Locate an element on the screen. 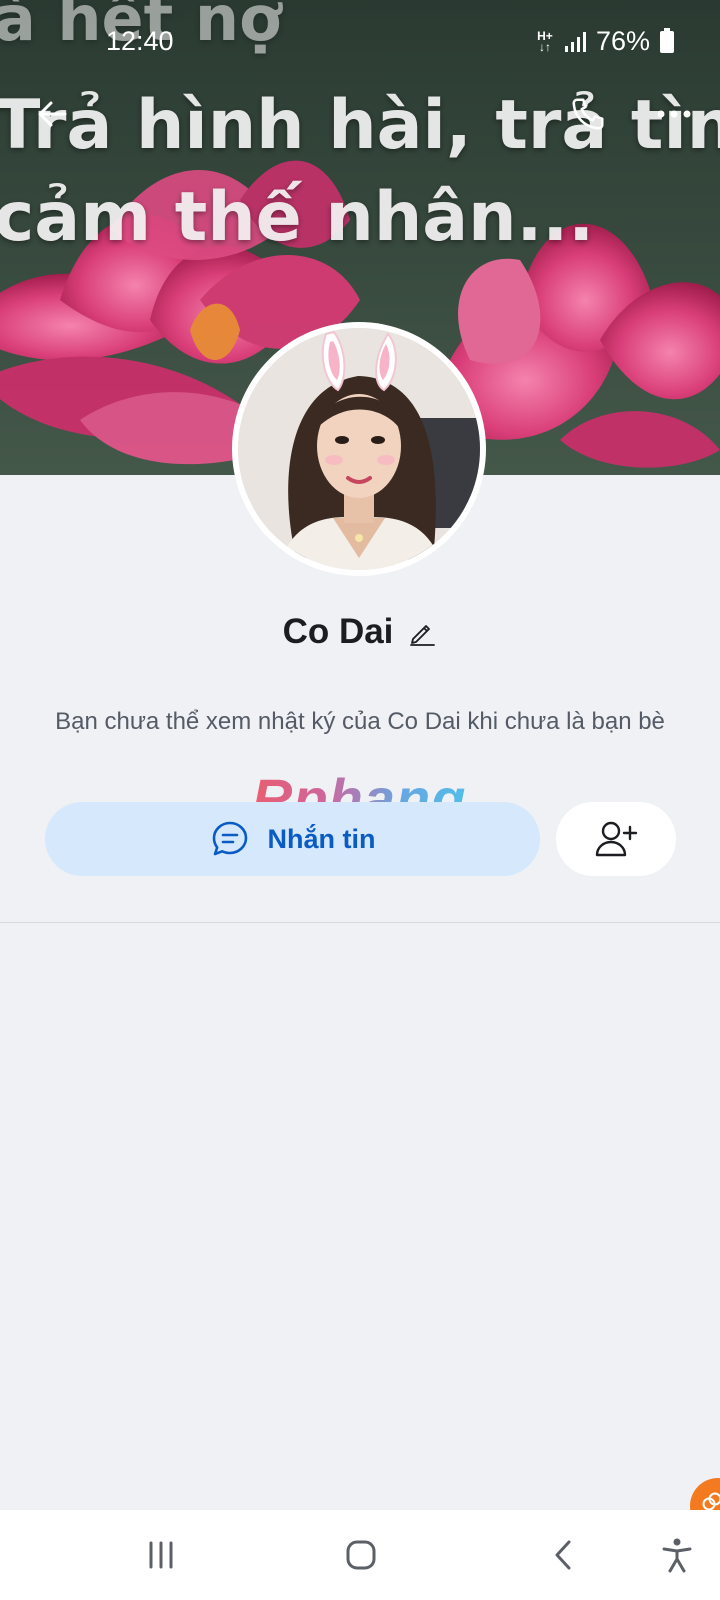 Image resolution: width=720 pixels, height=1600 pixels. home-button is located at coordinates (361, 1555).